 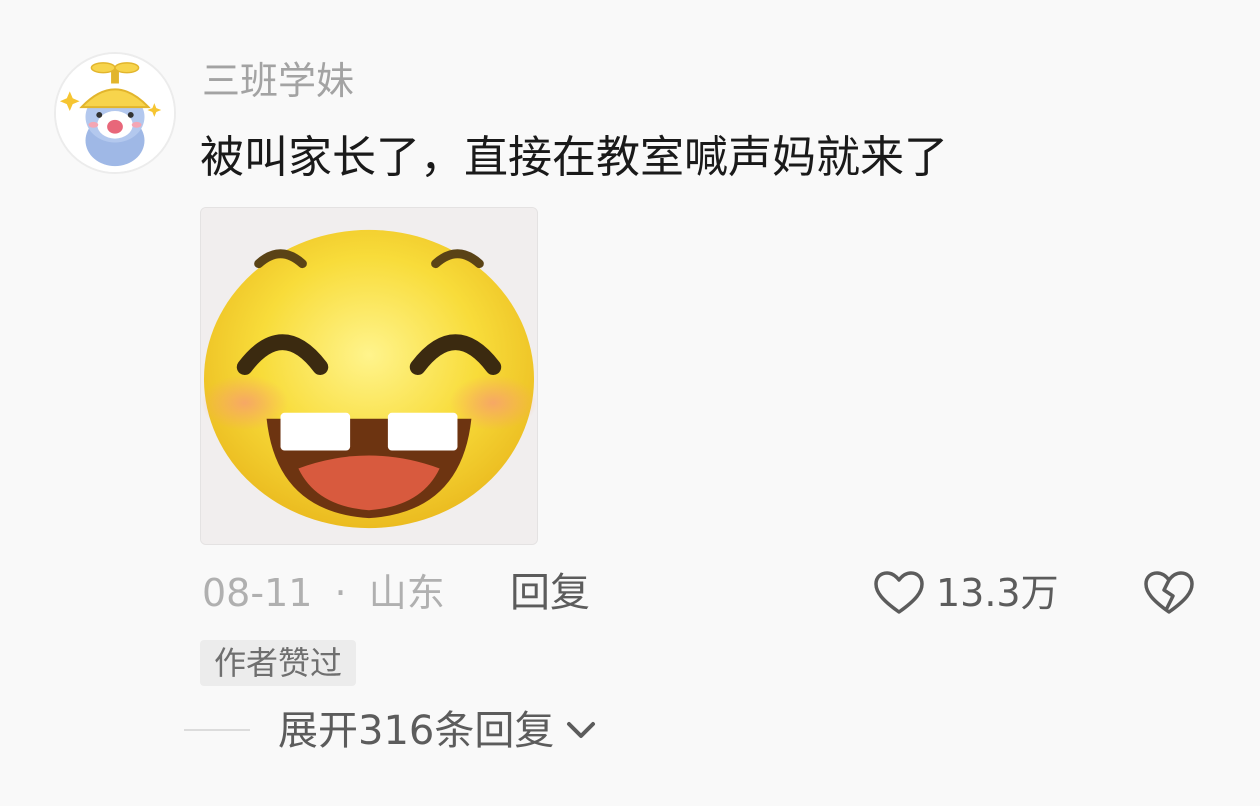 I want to click on reply-button: 回复, so click(x=550, y=593).